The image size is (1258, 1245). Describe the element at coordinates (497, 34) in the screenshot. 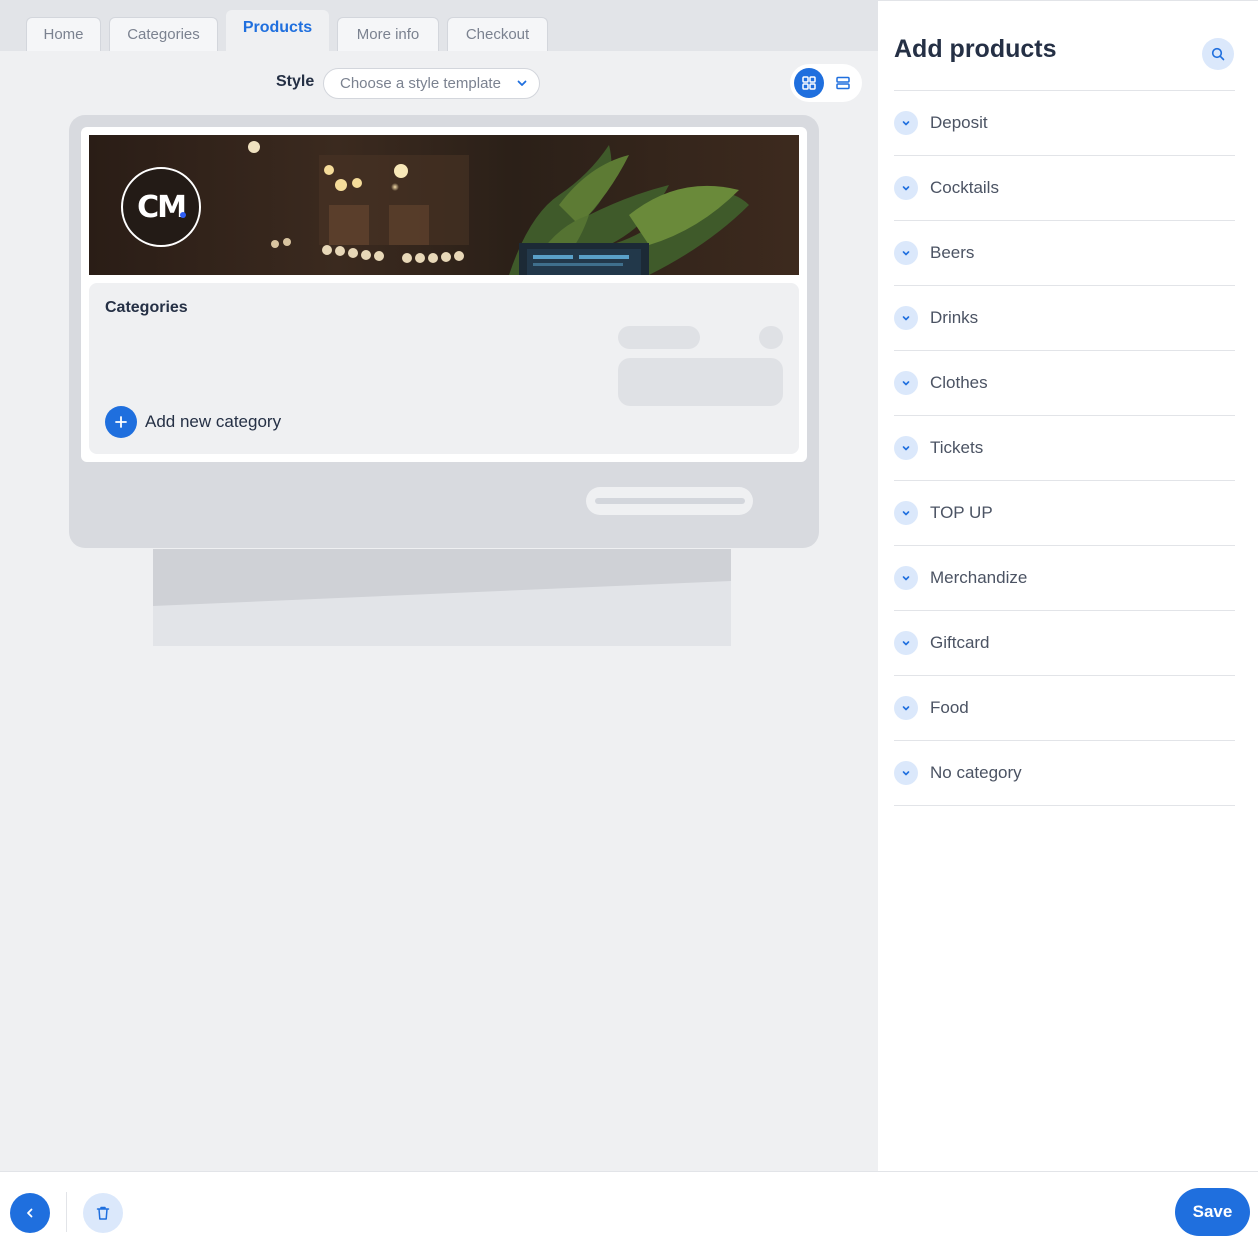

I see `tab-checkout: Checkout` at that location.